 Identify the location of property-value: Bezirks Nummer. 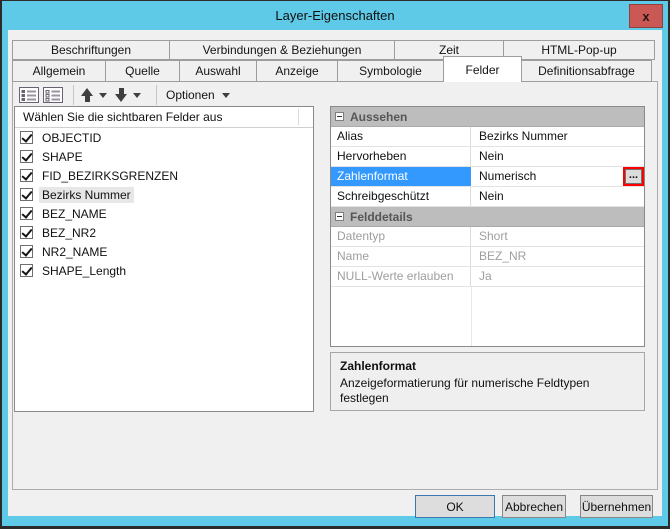
(523, 136).